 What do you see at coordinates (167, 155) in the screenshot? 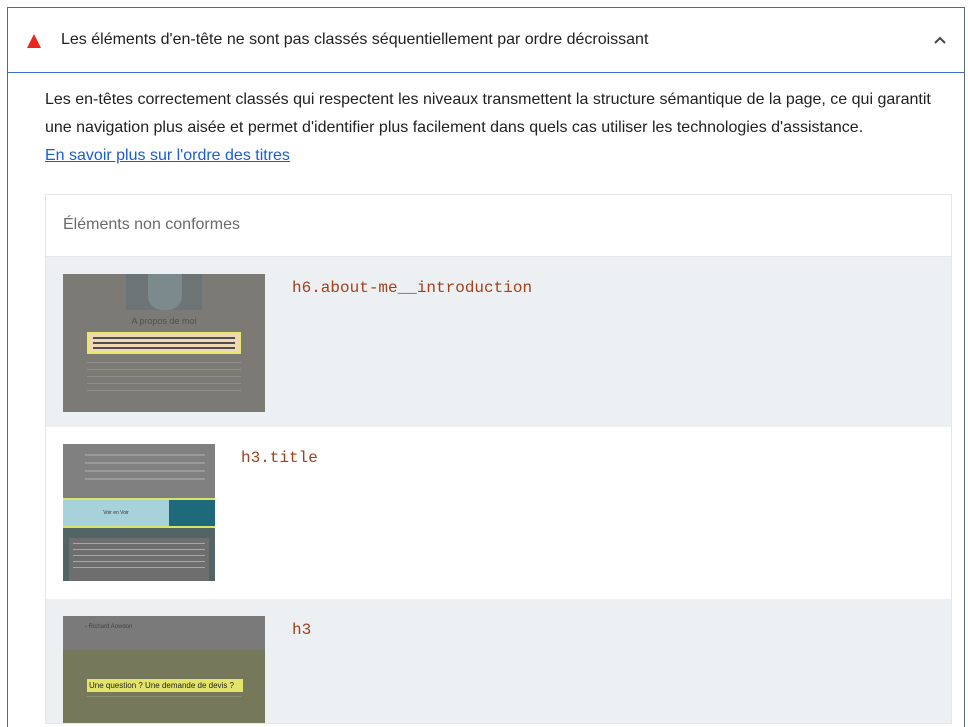
I see `learn-more-link: En savoir plus sur l'ordre des titres` at bounding box center [167, 155].